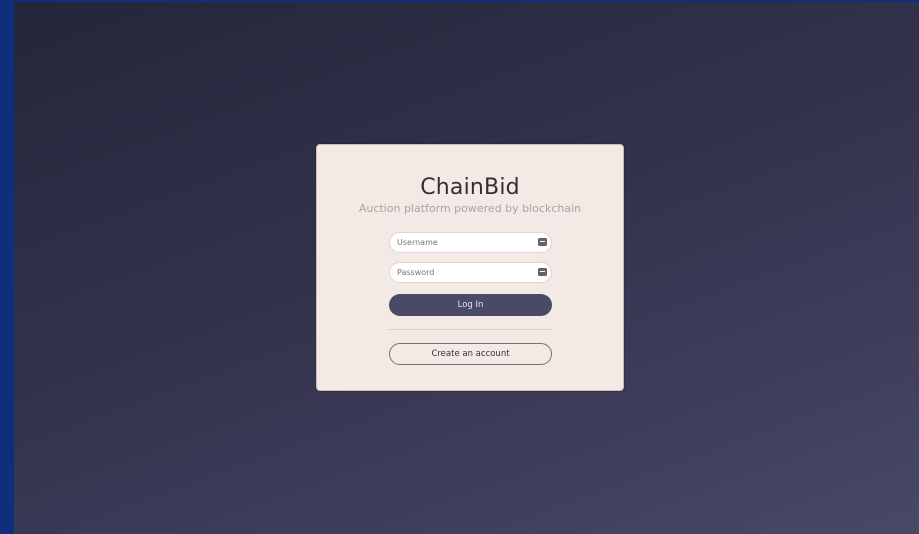 Image resolution: width=919 pixels, height=534 pixels. I want to click on username-input, so click(470, 242).